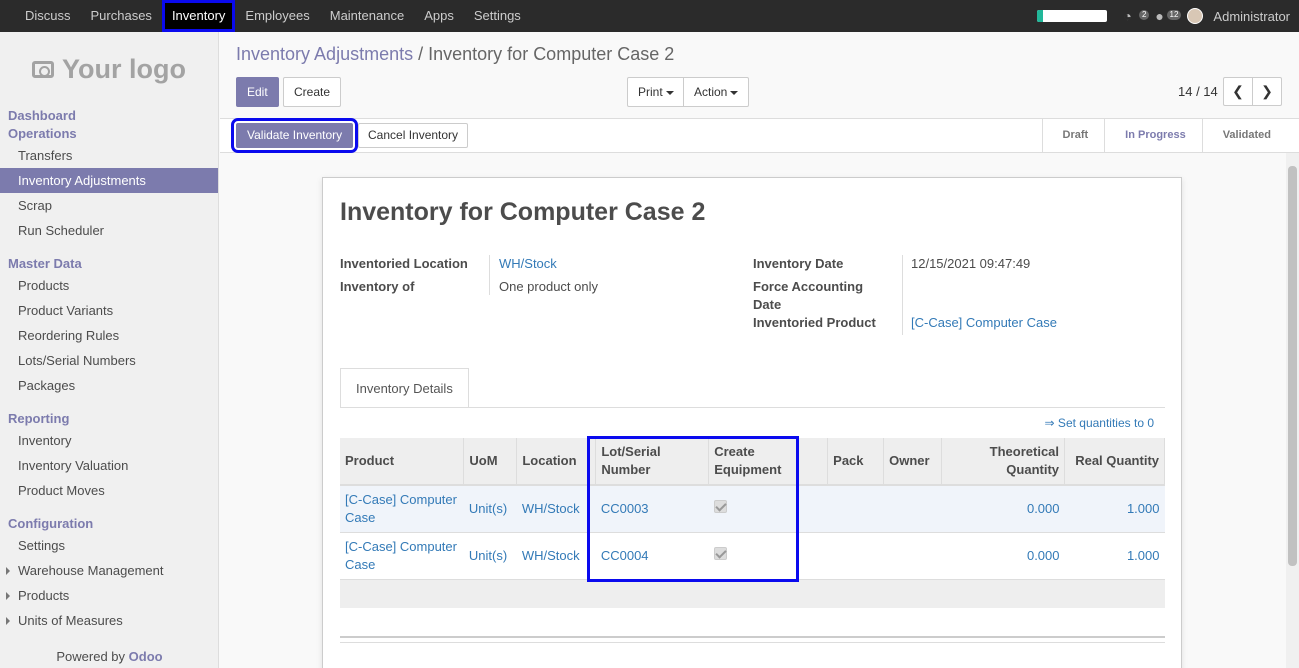 The image size is (1299, 668). What do you see at coordinates (70, 620) in the screenshot?
I see `sidebar-item-label: Units of Measures` at bounding box center [70, 620].